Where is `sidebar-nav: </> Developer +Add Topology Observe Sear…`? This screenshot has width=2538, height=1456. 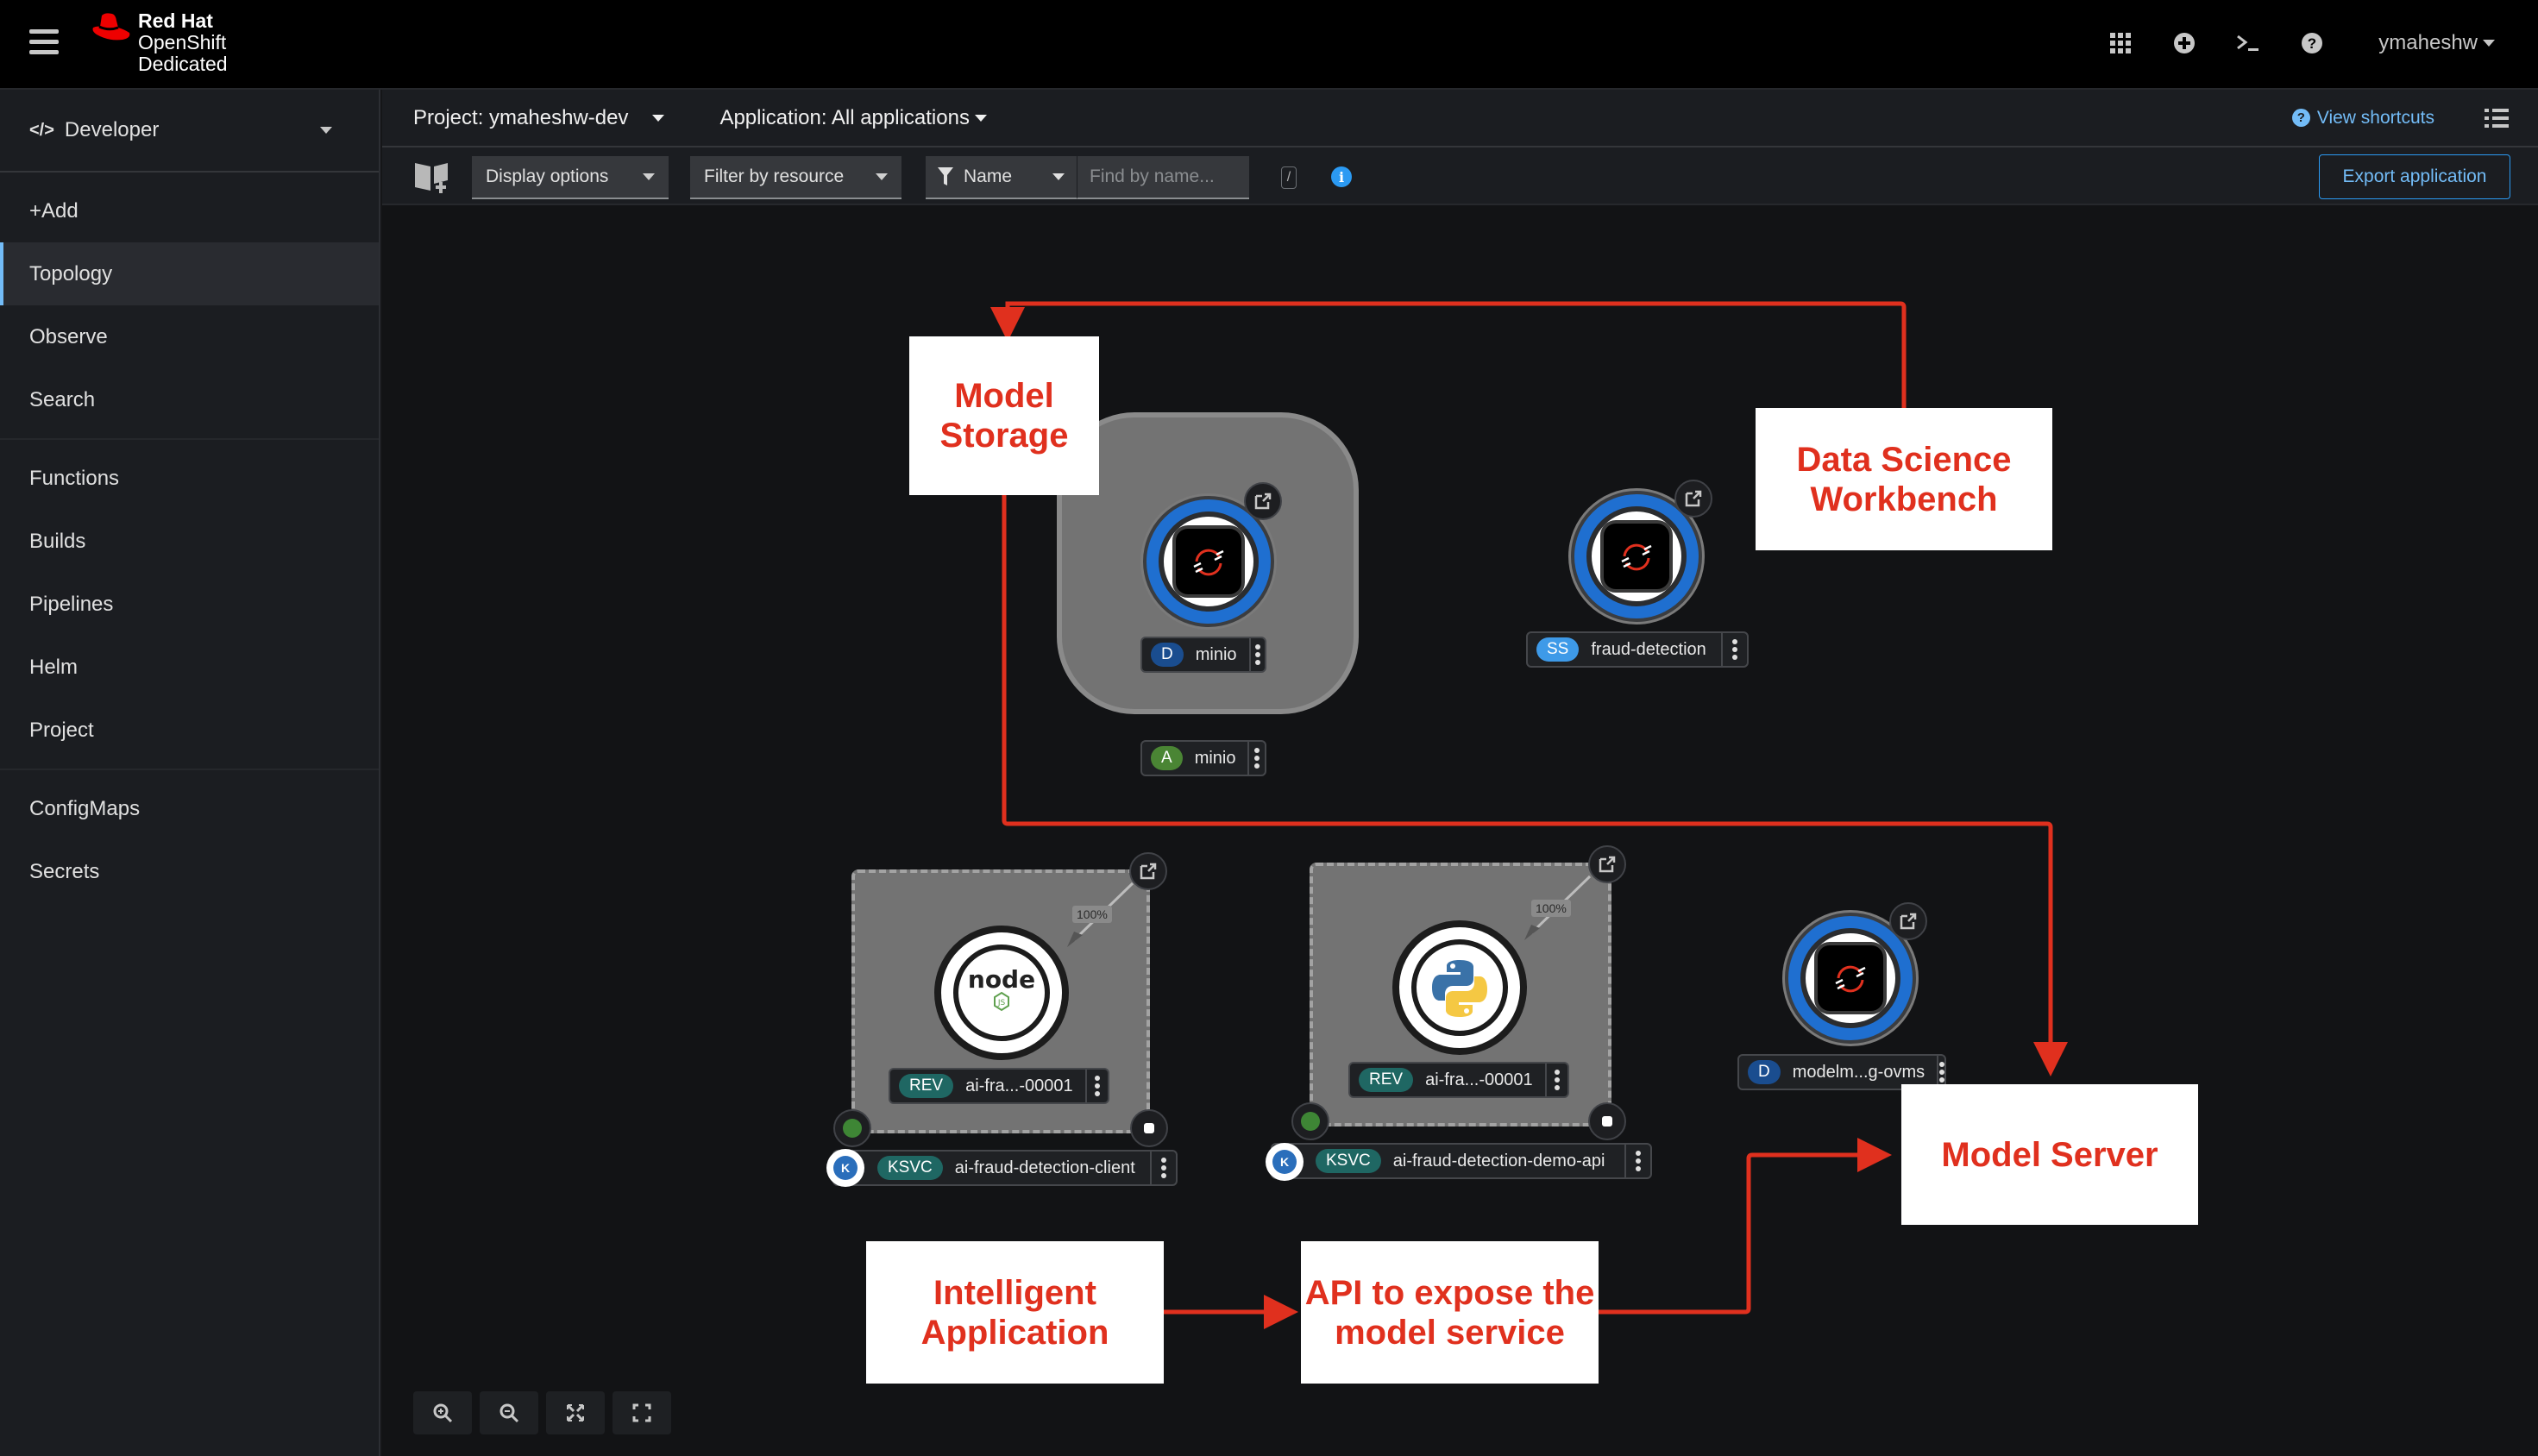 sidebar-nav: </> Developer +Add Topology Observe Sear… is located at coordinates (190, 773).